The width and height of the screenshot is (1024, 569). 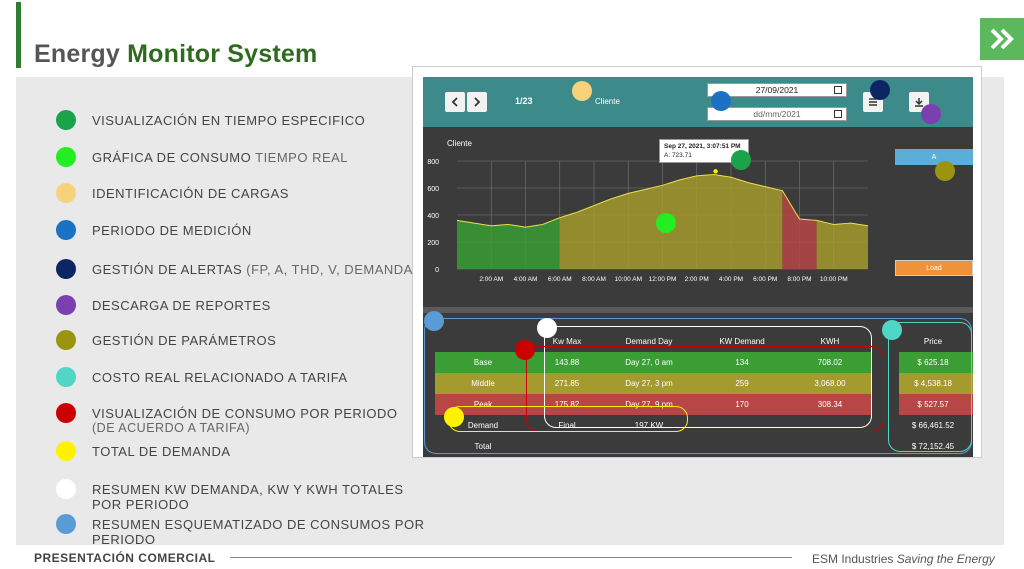 What do you see at coordinates (245, 413) in the screenshot?
I see `legend-label-main: VISUALIZACIÓN DE CONSUMO POR PERIODO` at bounding box center [245, 413].